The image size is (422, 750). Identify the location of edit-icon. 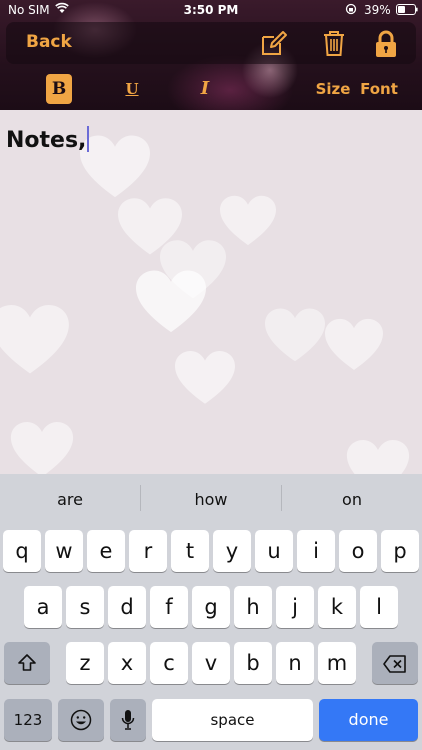
(274, 43).